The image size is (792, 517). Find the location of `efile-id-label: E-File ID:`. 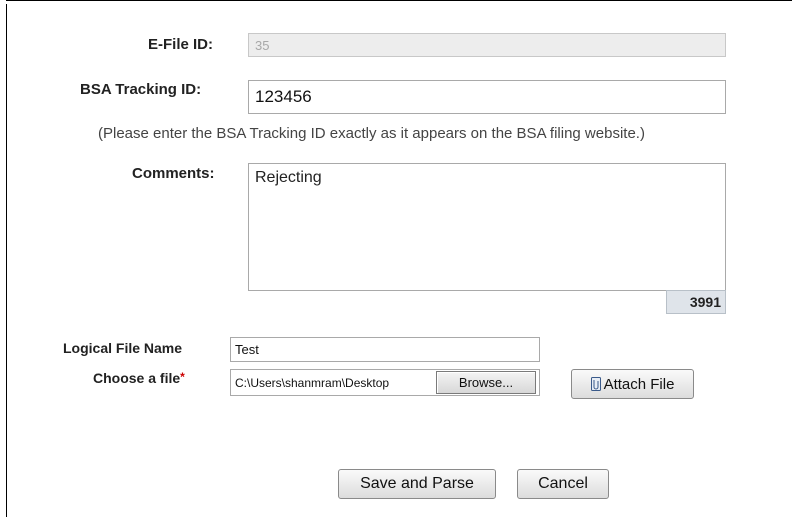

efile-id-label: E-File ID: is located at coordinates (181, 44).